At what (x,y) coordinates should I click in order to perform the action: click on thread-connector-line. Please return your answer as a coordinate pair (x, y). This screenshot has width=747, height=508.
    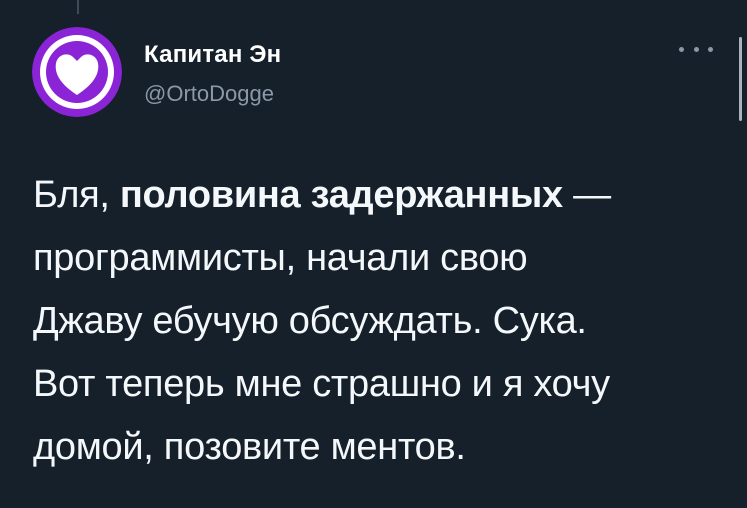
    Looking at the image, I should click on (78, 7).